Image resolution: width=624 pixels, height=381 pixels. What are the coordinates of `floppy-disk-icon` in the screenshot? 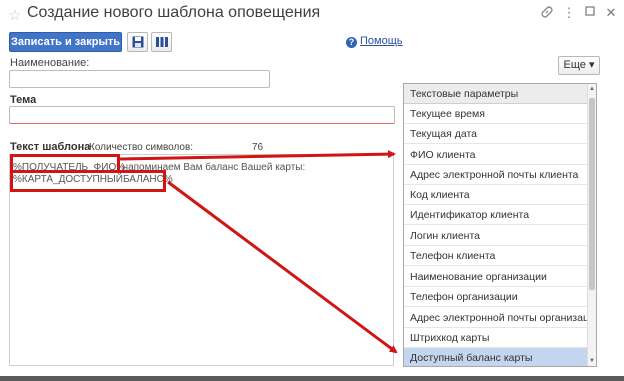 It's located at (138, 42).